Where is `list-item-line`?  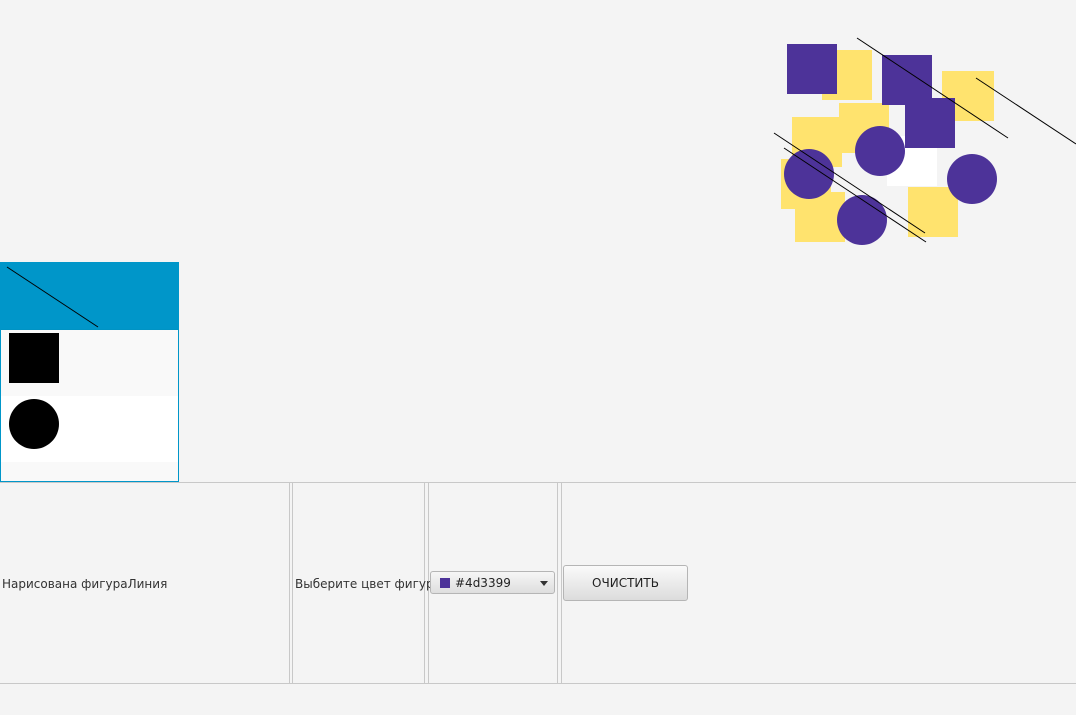 list-item-line is located at coordinates (89, 296).